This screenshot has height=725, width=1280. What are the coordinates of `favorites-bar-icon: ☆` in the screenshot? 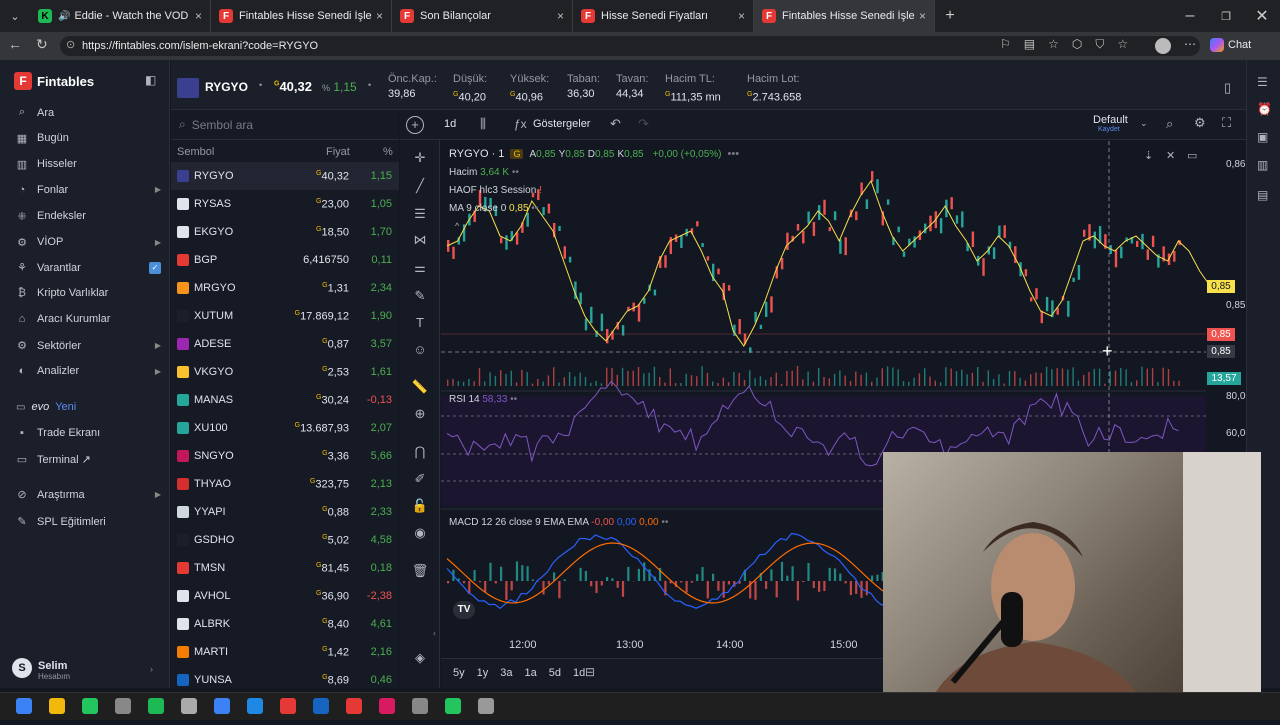 It's located at (1122, 44).